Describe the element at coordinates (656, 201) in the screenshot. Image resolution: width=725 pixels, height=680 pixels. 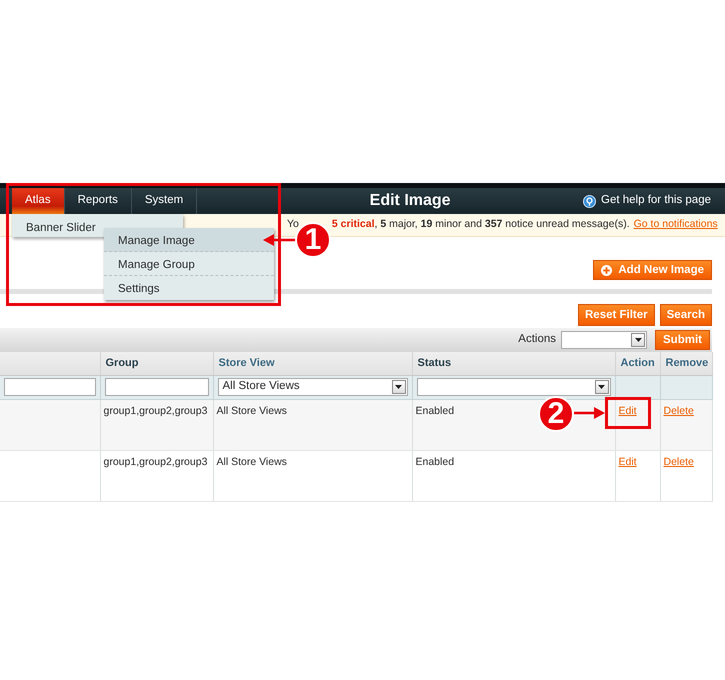
I see `help-link: Get help for this page` at that location.